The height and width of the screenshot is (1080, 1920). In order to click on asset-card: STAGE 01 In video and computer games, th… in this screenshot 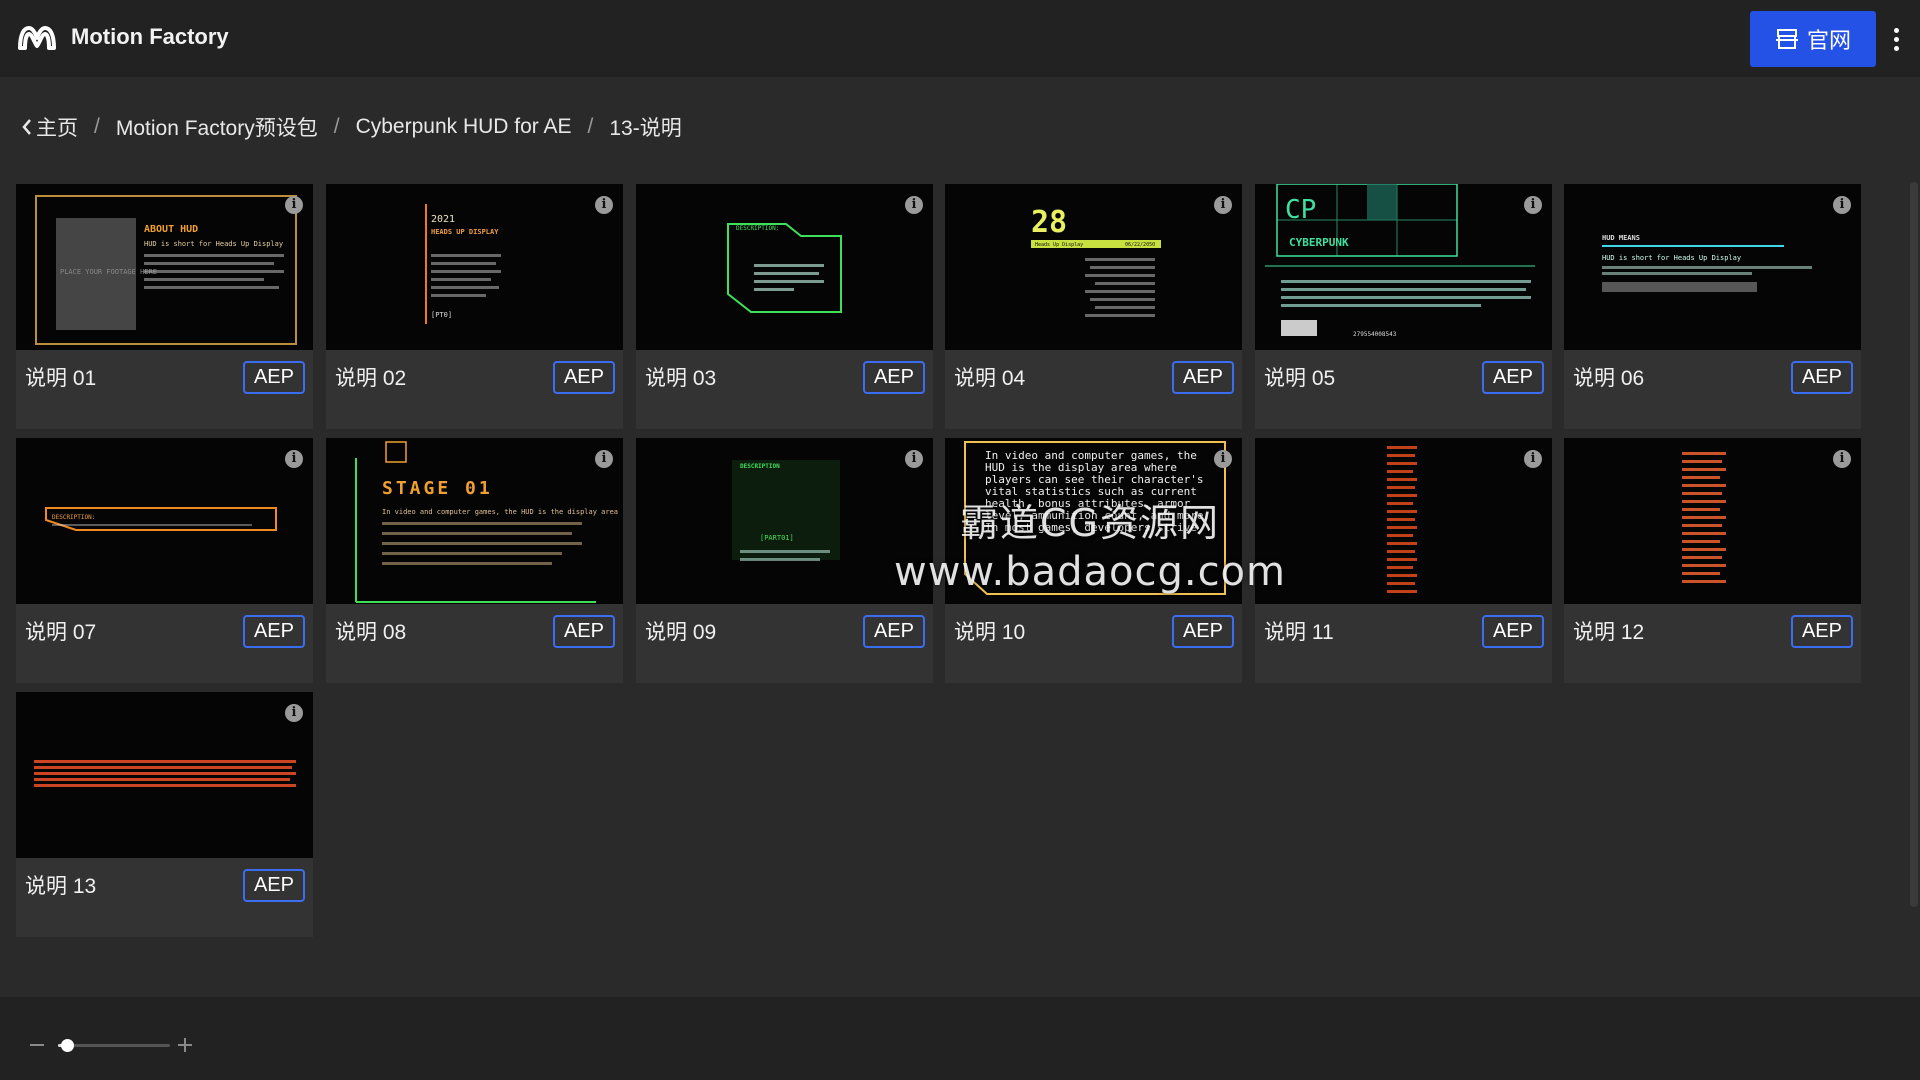, I will do `click(474, 560)`.